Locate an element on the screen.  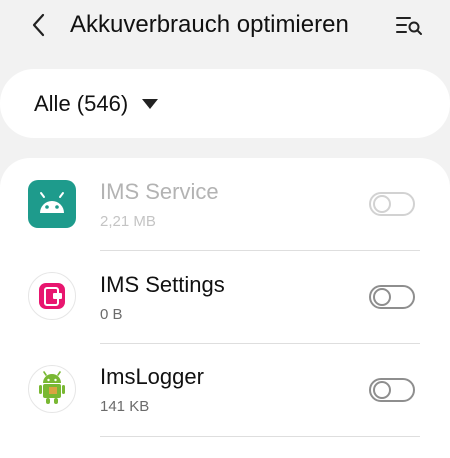
page-title: Akkuverbrauch optimieren is located at coordinates (209, 24).